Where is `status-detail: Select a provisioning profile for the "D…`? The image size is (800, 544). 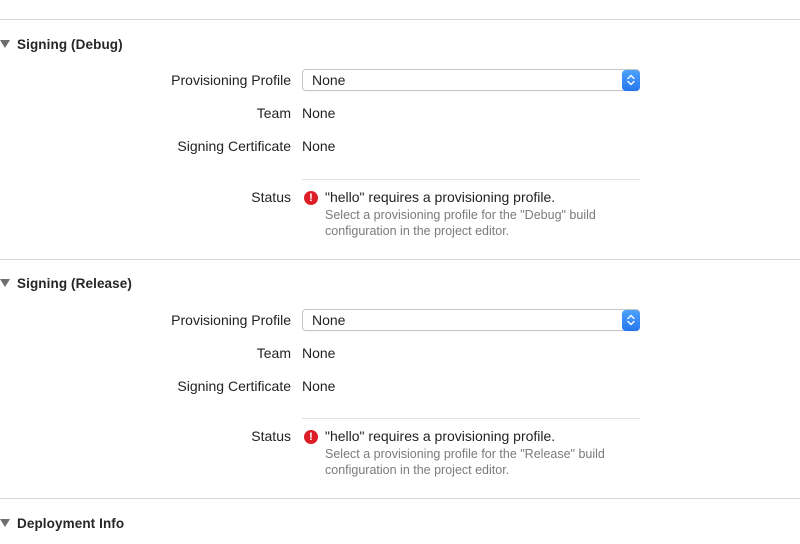 status-detail: Select a provisioning profile for the "D… is located at coordinates (490, 223).